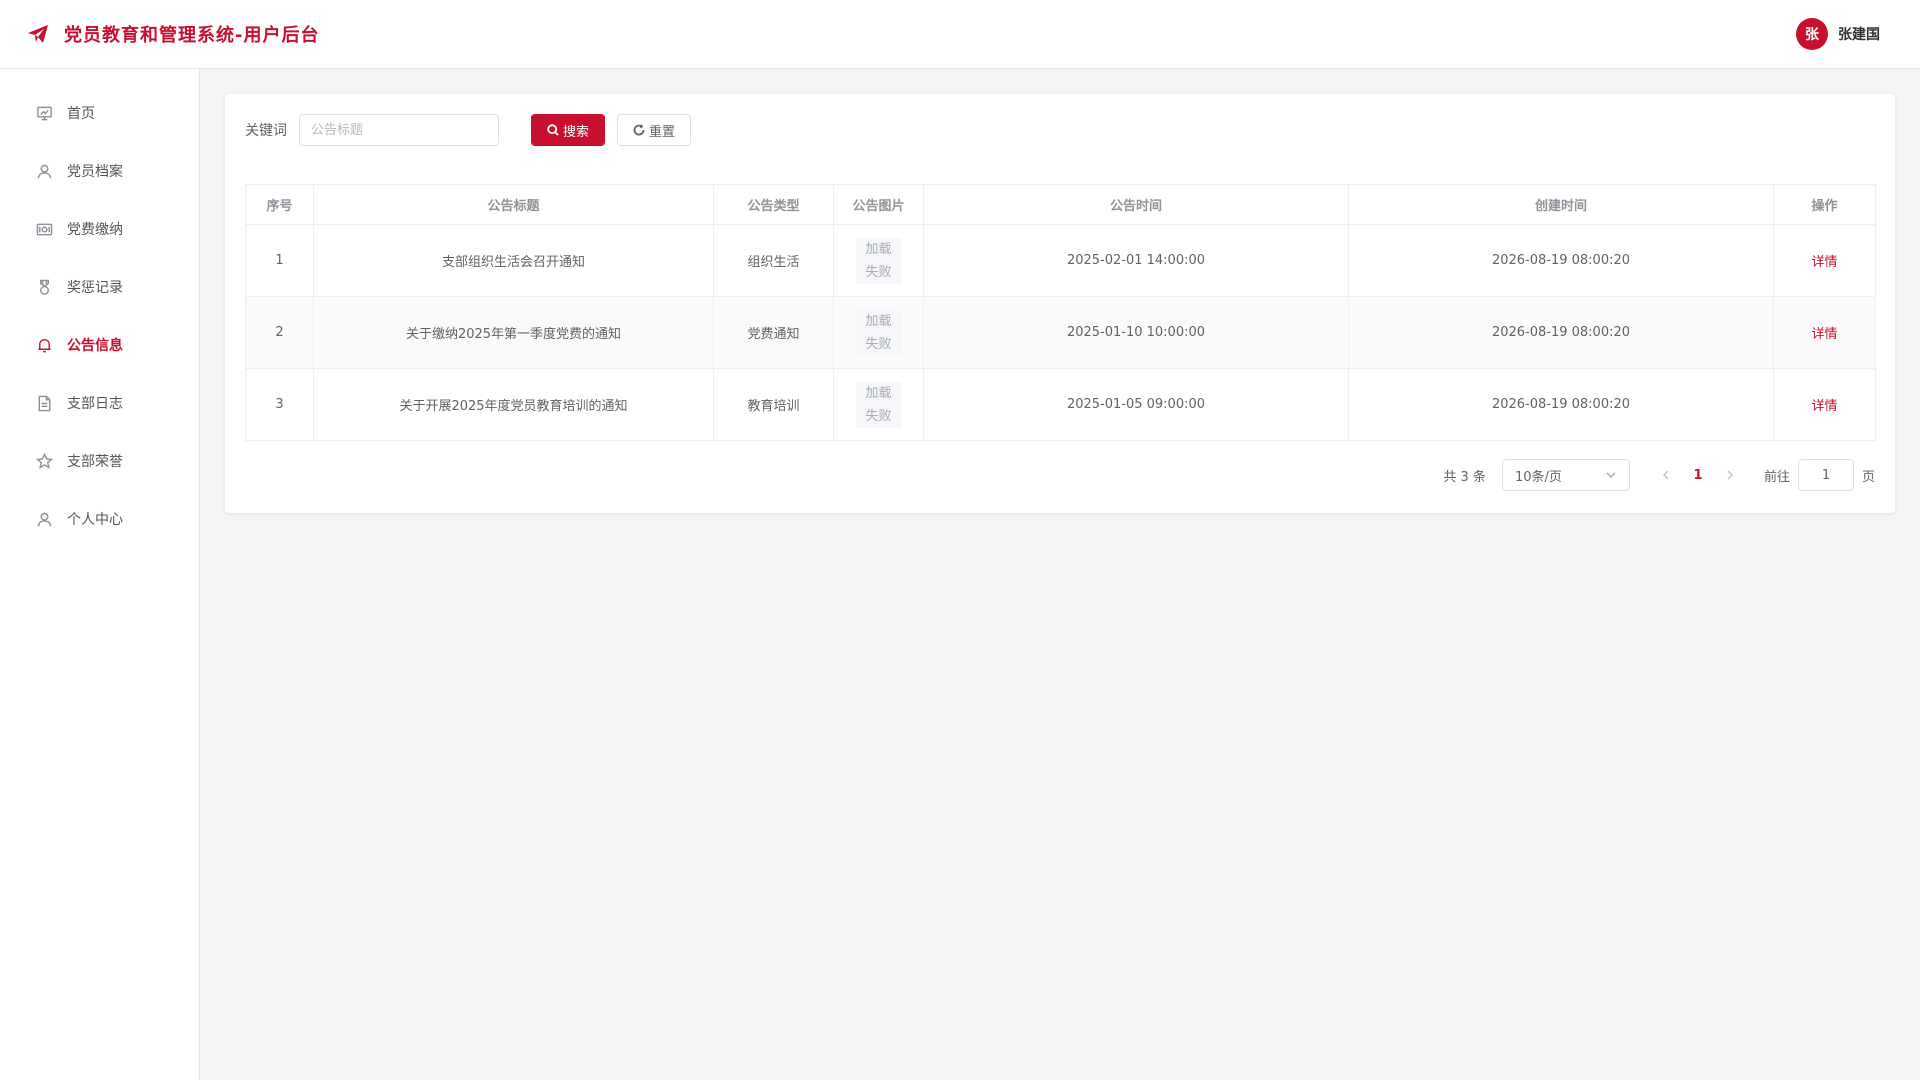 The image size is (1920, 1080). What do you see at coordinates (95, 520) in the screenshot?
I see `sidebar-item-label: 个人中心` at bounding box center [95, 520].